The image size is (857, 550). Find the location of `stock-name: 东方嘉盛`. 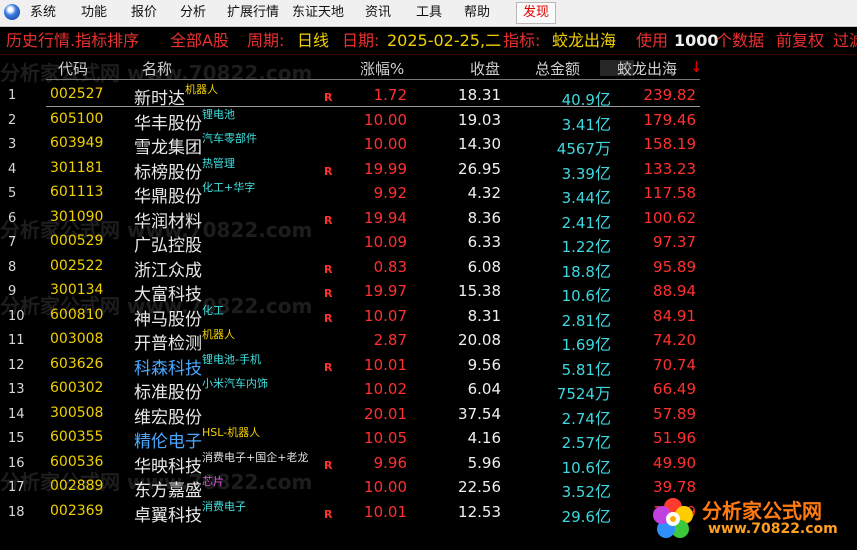

stock-name: 东方嘉盛 is located at coordinates (168, 491).